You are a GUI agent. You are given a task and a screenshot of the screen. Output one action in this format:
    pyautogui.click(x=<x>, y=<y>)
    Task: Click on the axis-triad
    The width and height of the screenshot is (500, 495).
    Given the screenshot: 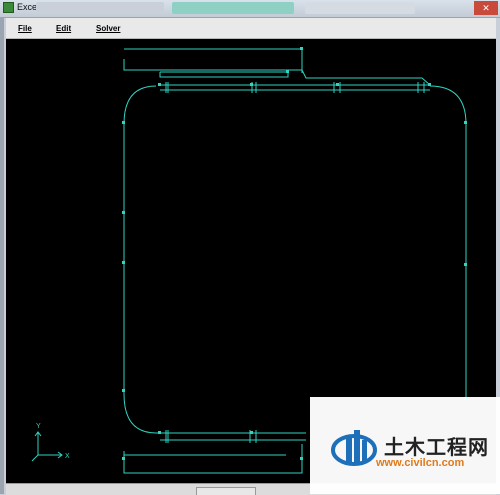 What is the action you would take?
    pyautogui.click(x=47, y=446)
    